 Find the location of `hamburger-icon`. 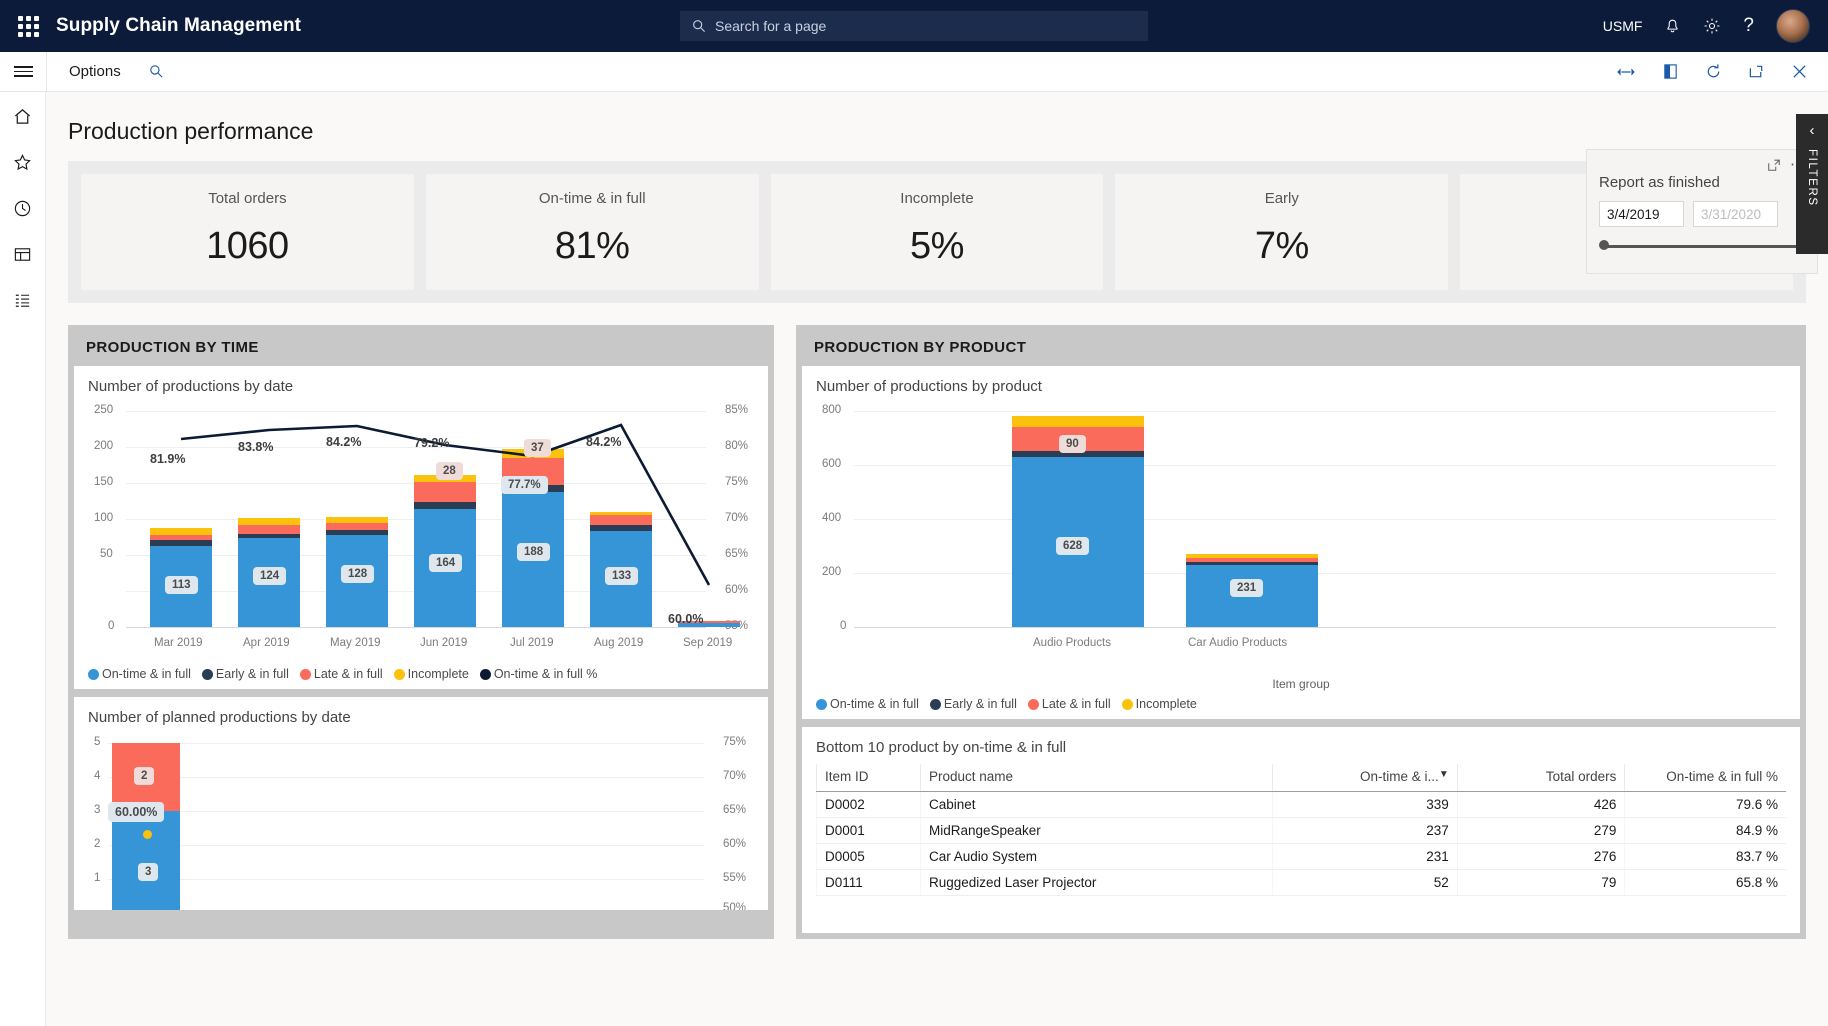

hamburger-icon is located at coordinates (23, 71).